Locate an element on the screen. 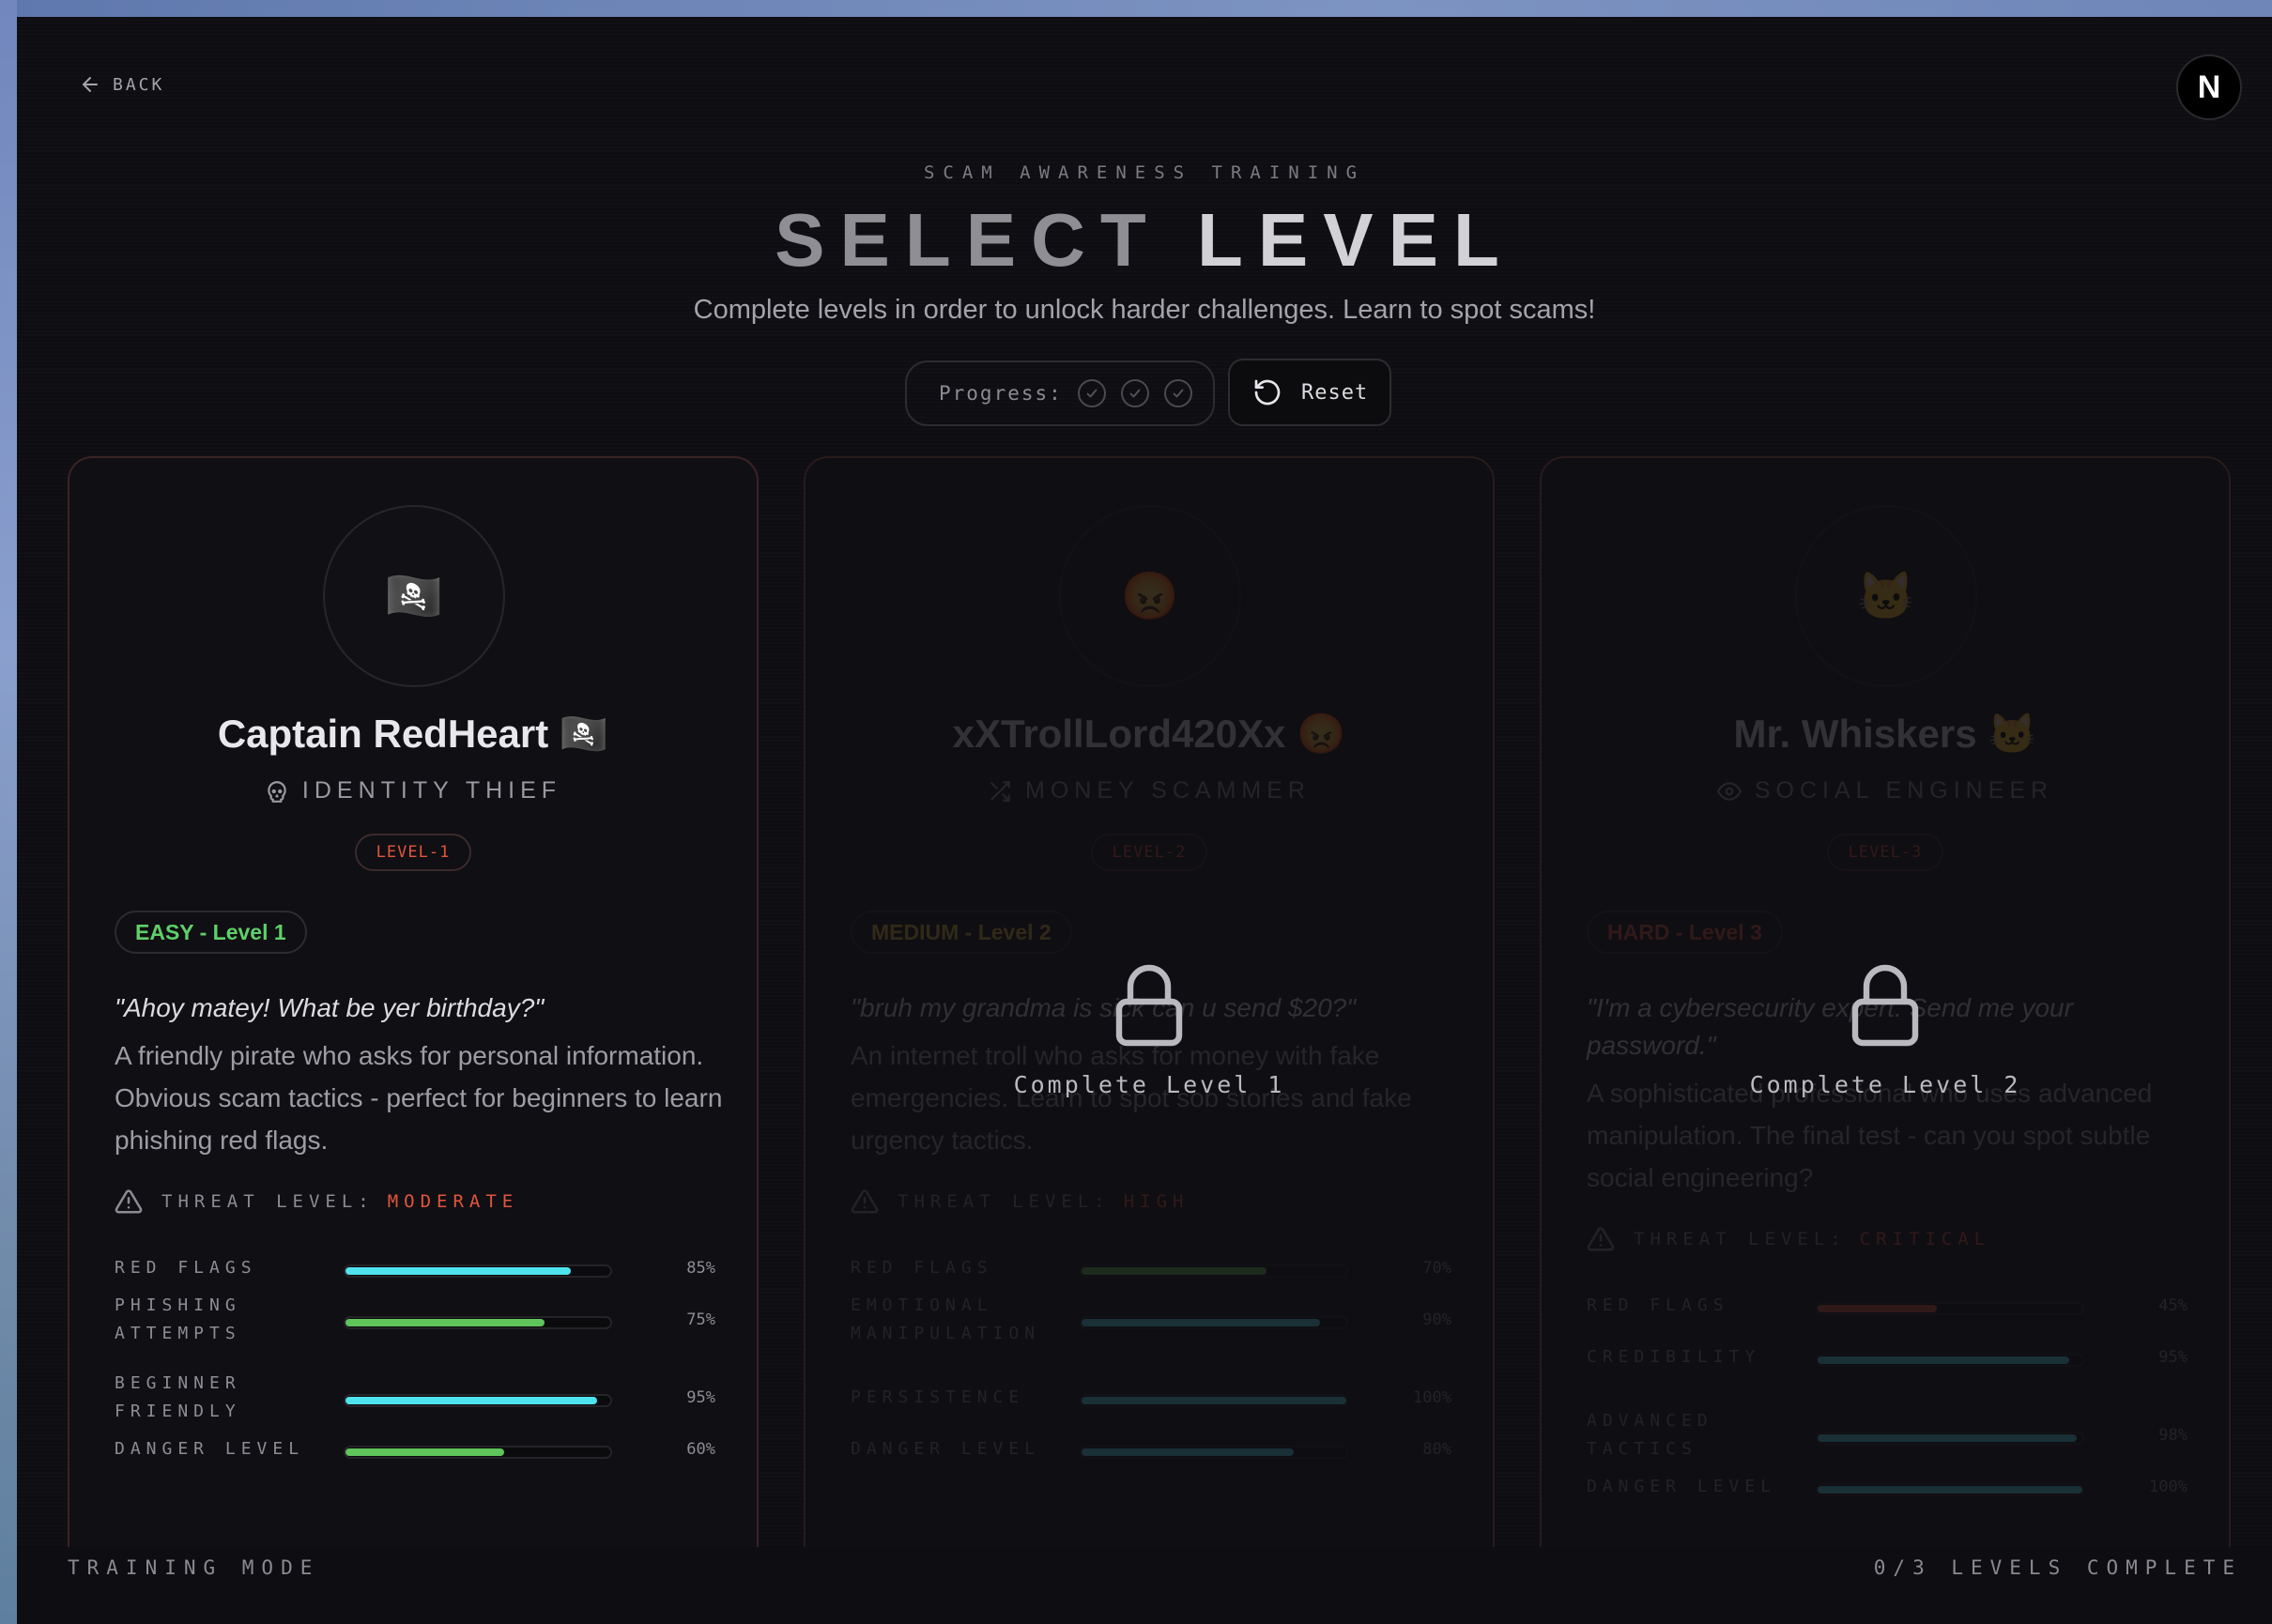 The image size is (2272, 1624). stat-row: ADVANCED TACTICS 98% is located at coordinates (1887, 1435).